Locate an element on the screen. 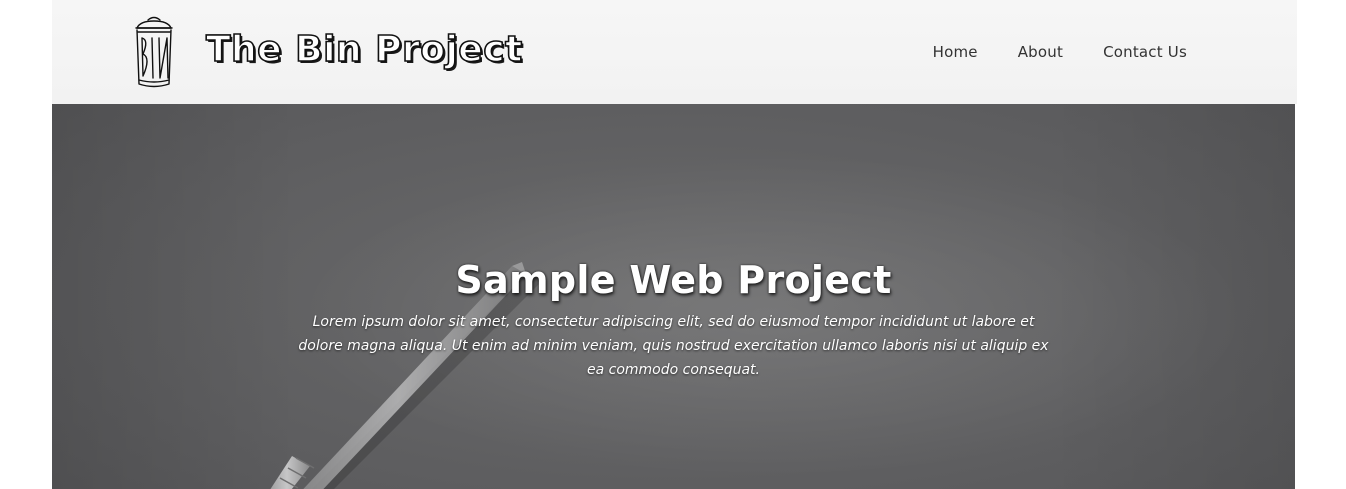 This screenshot has width=1346, height=489. hero-title: Sample Web Project is located at coordinates (673, 280).